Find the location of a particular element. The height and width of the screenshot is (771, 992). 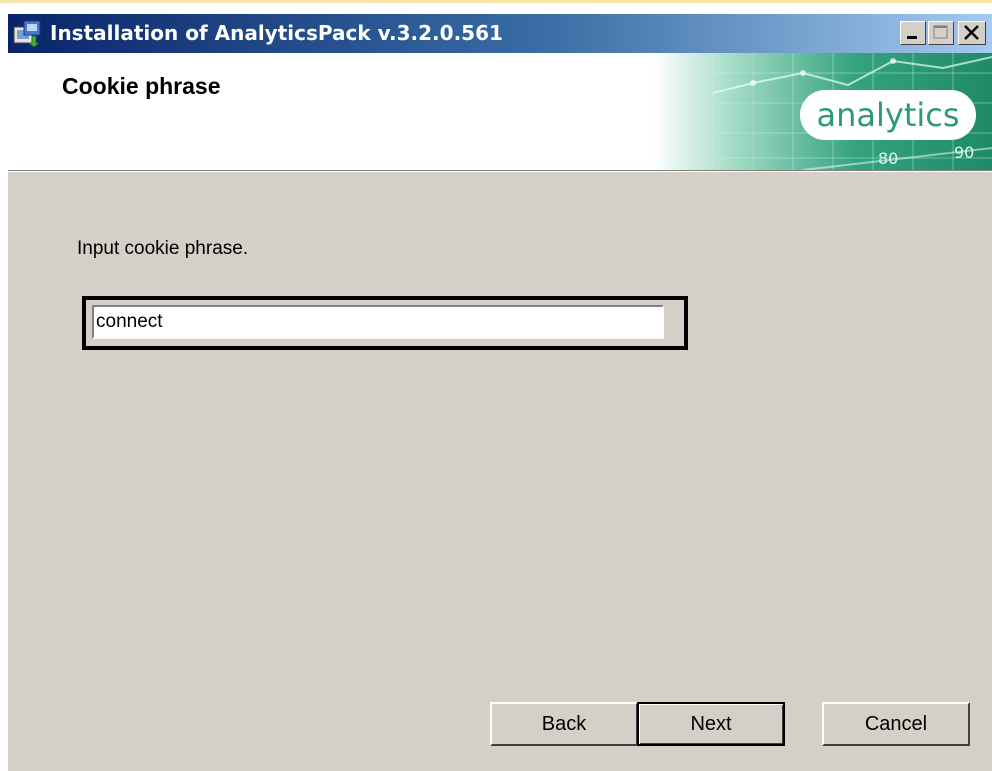

maximize-button is located at coordinates (941, 33).